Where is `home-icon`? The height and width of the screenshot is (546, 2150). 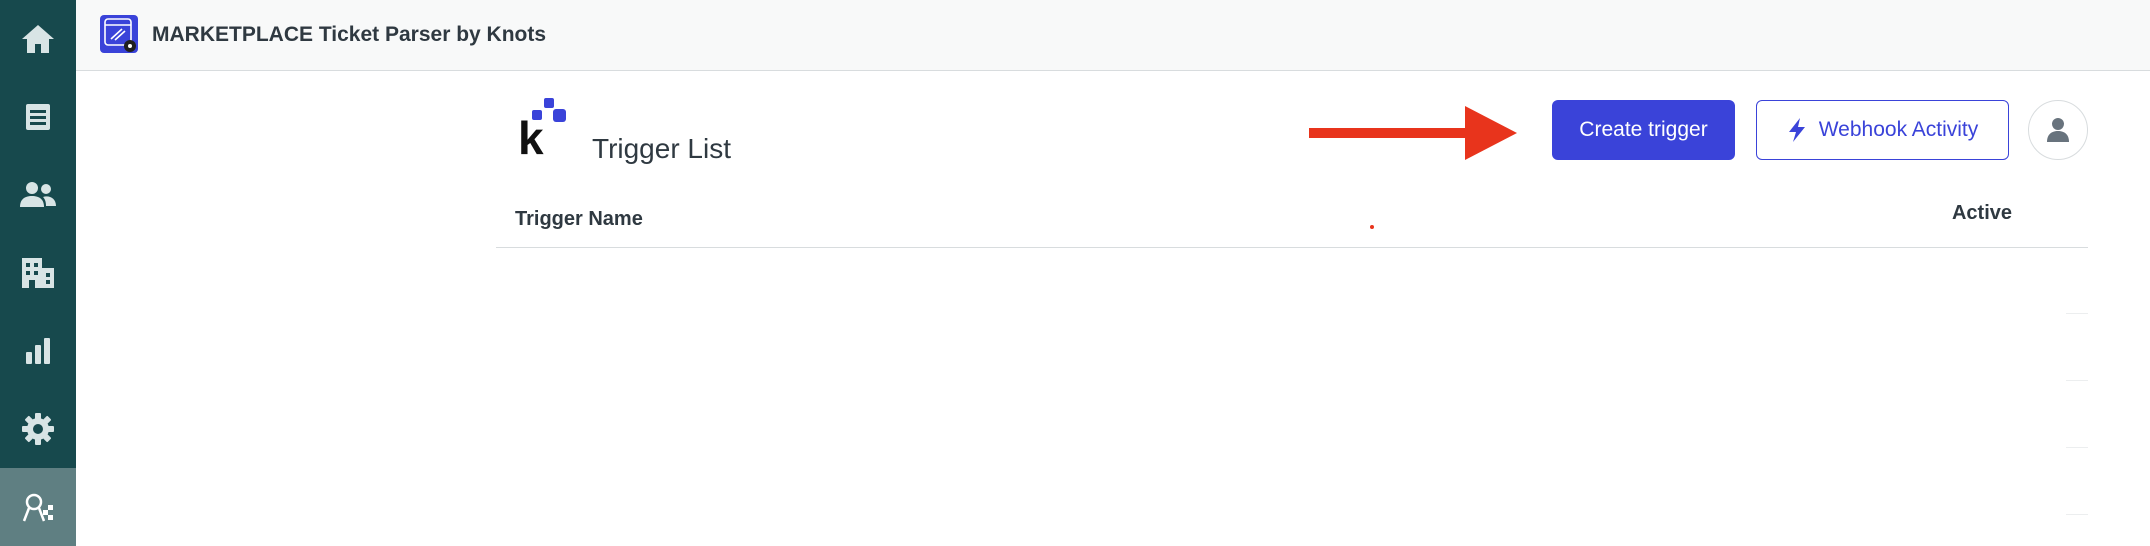 home-icon is located at coordinates (38, 39).